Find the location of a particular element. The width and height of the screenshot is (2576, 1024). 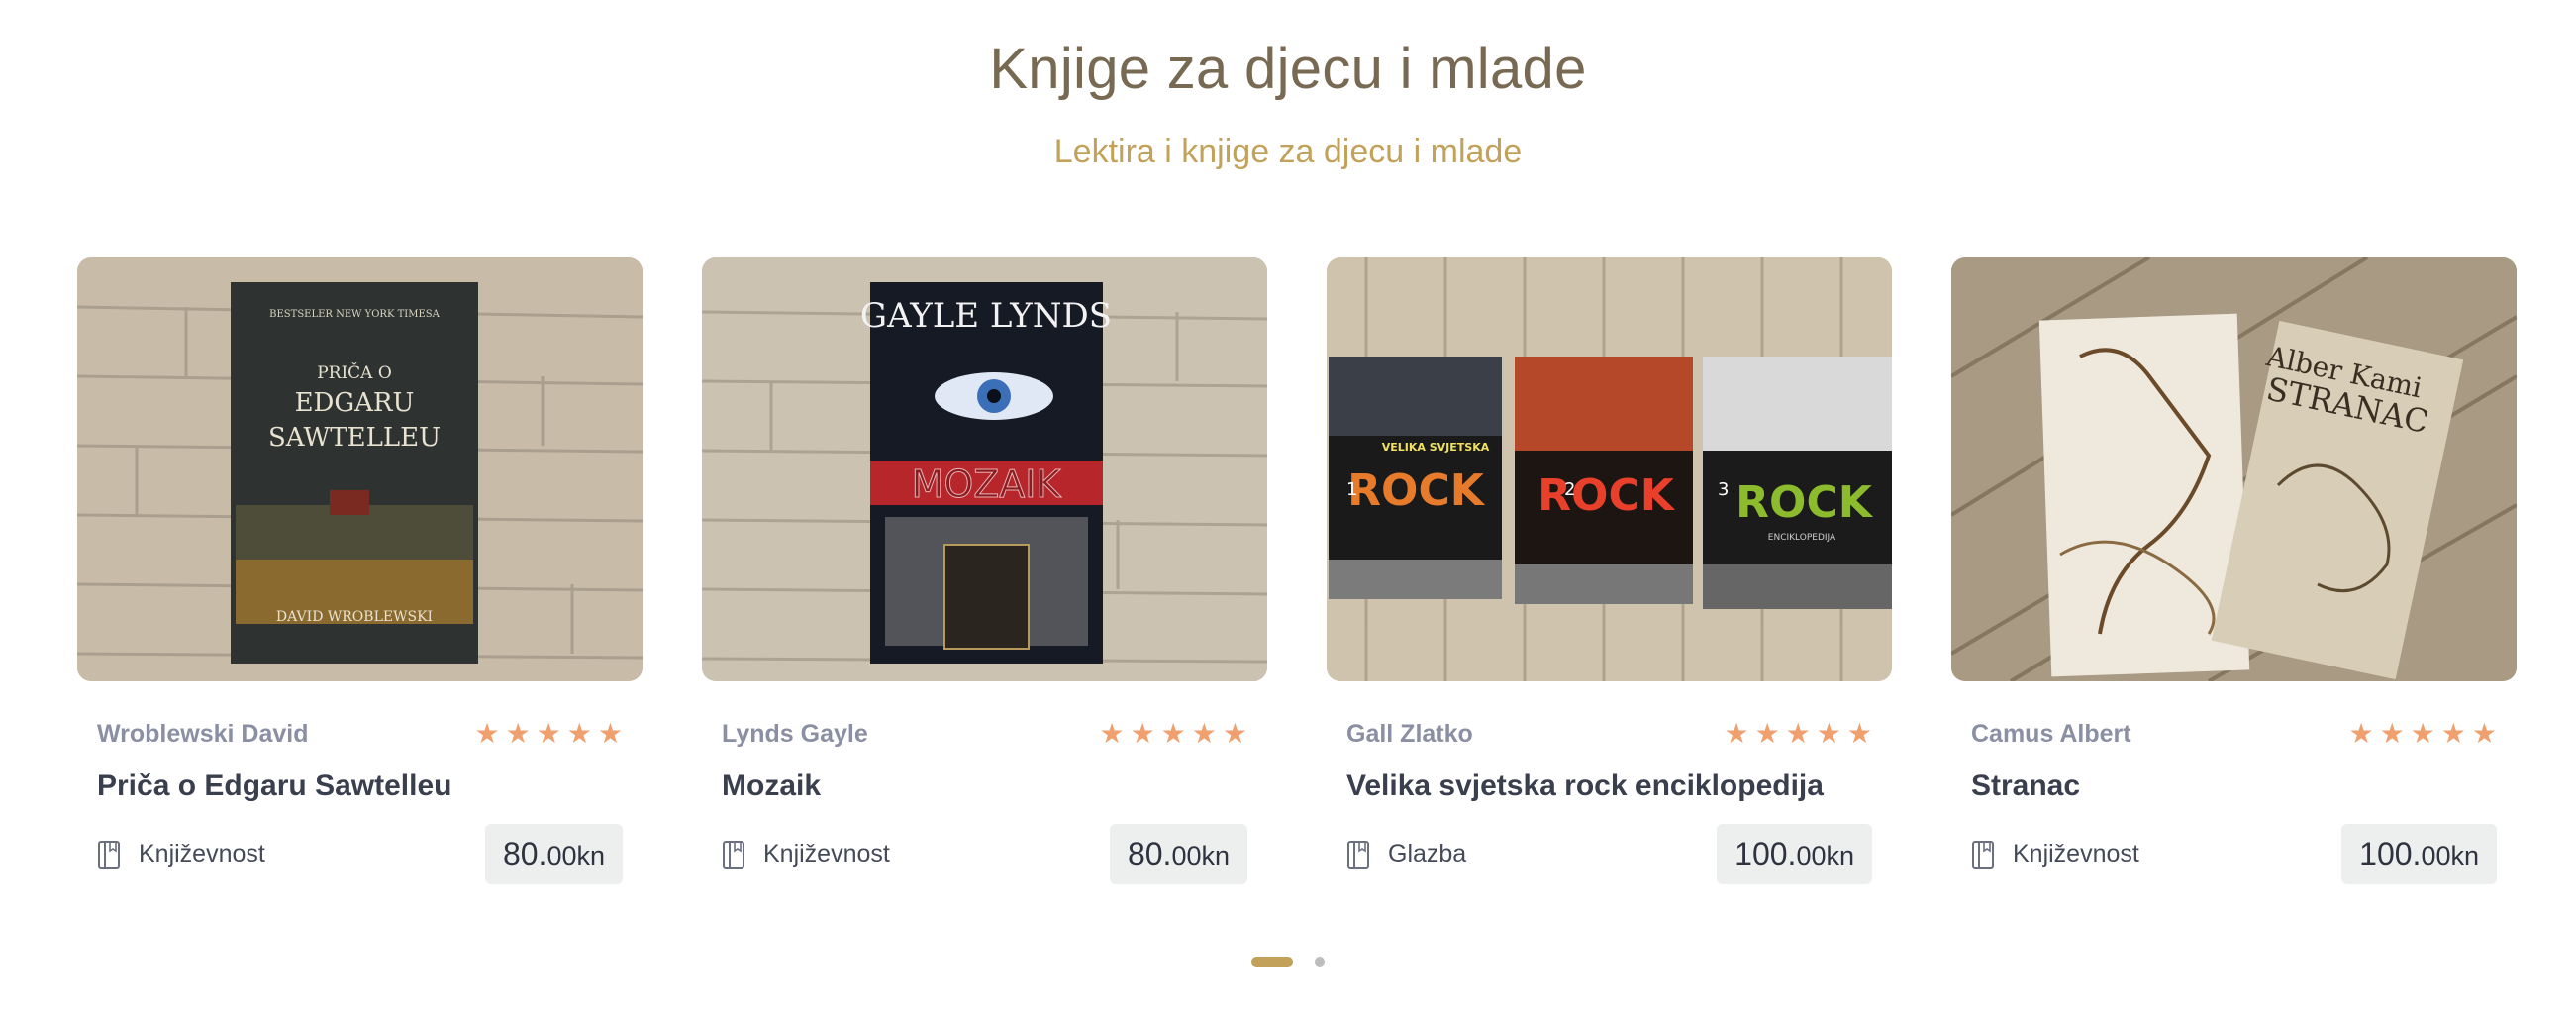

cover-text: DAVID WROBLEWSKI is located at coordinates (354, 617).